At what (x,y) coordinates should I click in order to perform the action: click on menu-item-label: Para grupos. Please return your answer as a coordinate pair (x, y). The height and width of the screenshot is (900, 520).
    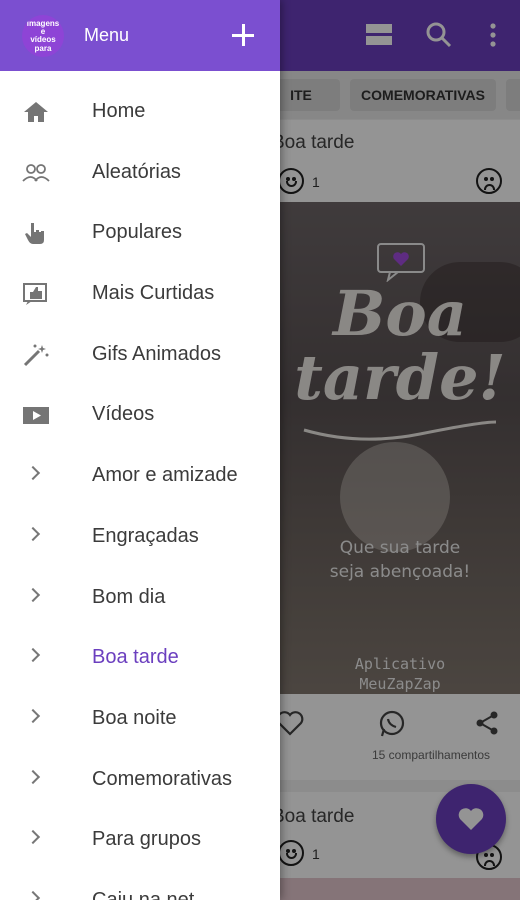
    Looking at the image, I should click on (146, 839).